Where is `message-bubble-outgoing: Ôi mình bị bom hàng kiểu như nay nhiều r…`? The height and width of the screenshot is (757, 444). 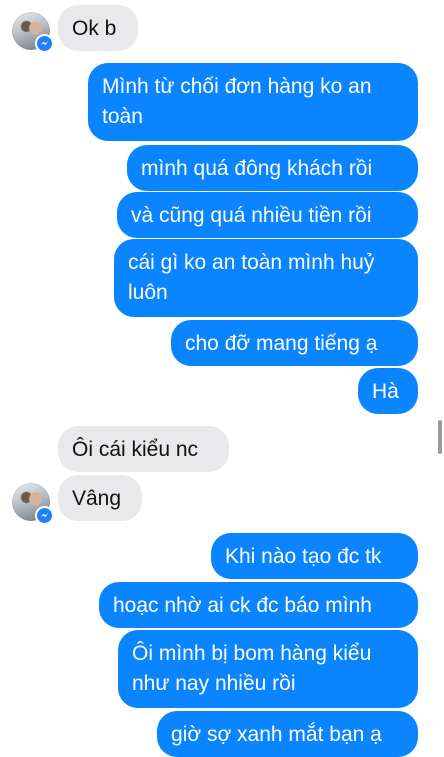
message-bubble-outgoing: Ôi mình bị bom hàng kiểu như nay nhiều r… is located at coordinates (268, 669).